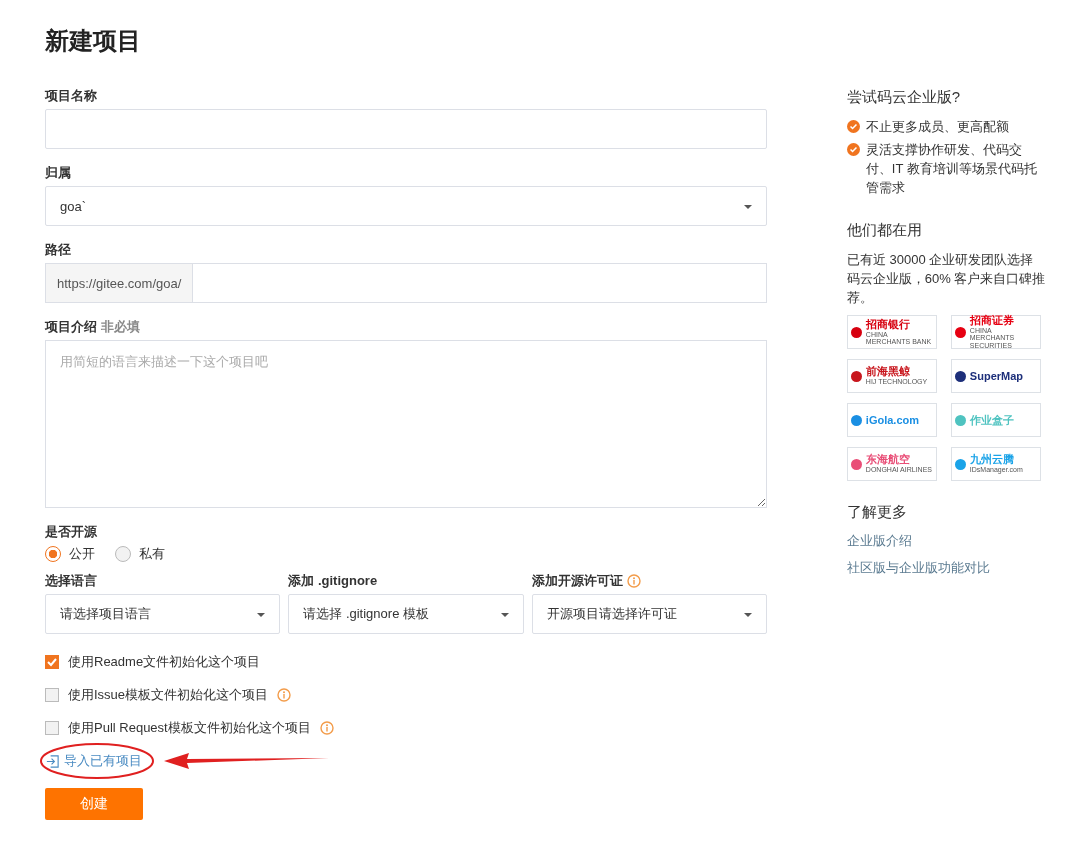  Describe the element at coordinates (406, 614) in the screenshot. I see `dropdown-select: 请选择 .gitignore 模板` at that location.